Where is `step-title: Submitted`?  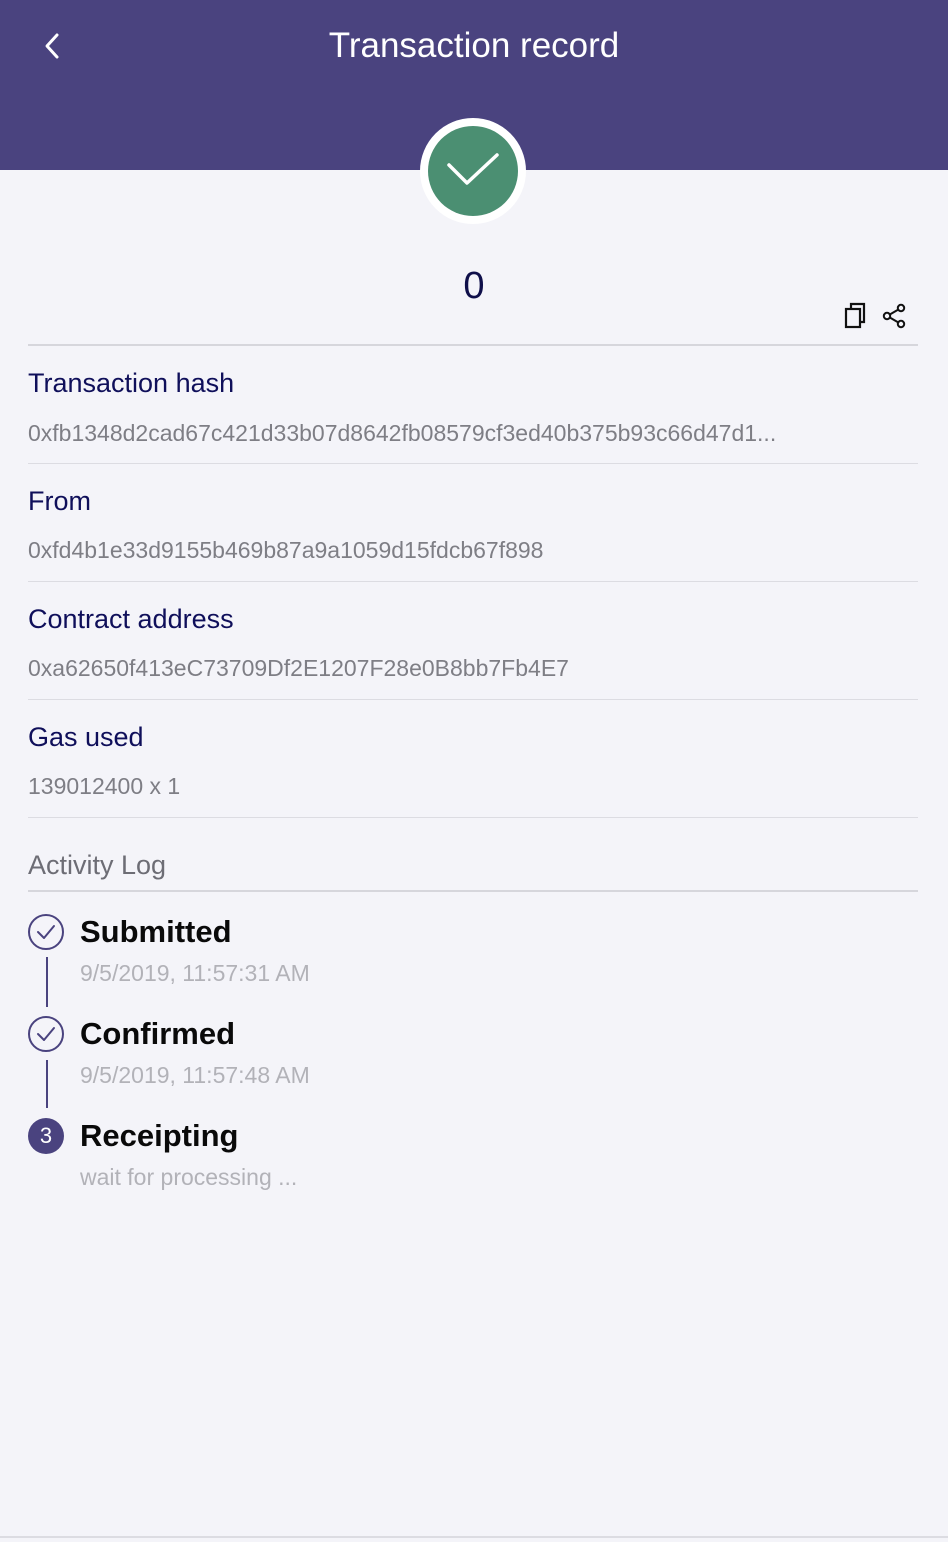 step-title: Submitted is located at coordinates (156, 931).